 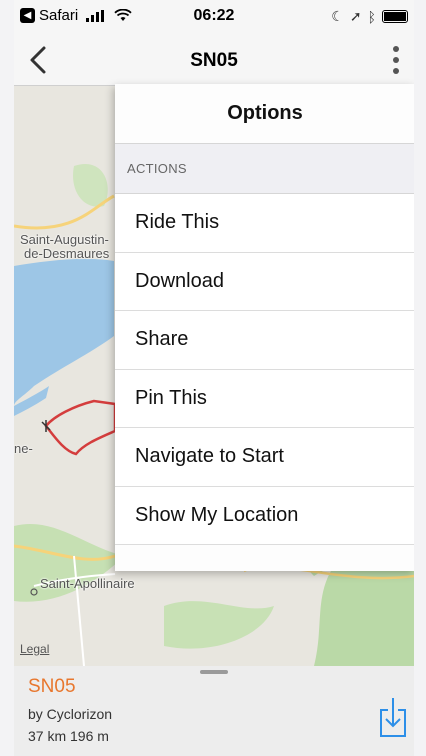 I want to click on nav-bar: SN05, so click(x=214, y=61).